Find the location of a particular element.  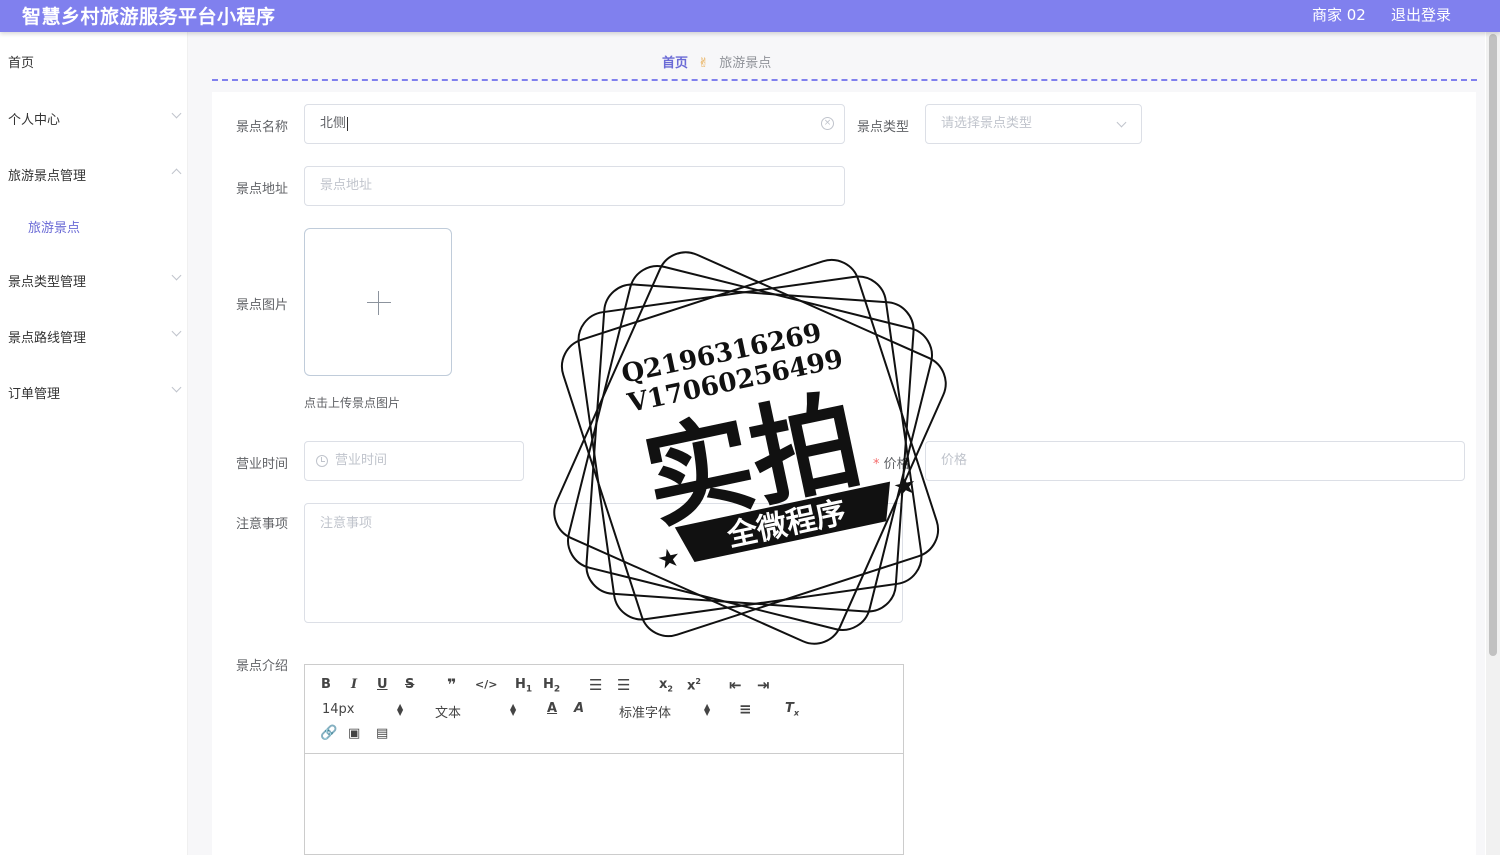

sidebar-item-attraction-management: 旅游景点管理 is located at coordinates (47, 174).